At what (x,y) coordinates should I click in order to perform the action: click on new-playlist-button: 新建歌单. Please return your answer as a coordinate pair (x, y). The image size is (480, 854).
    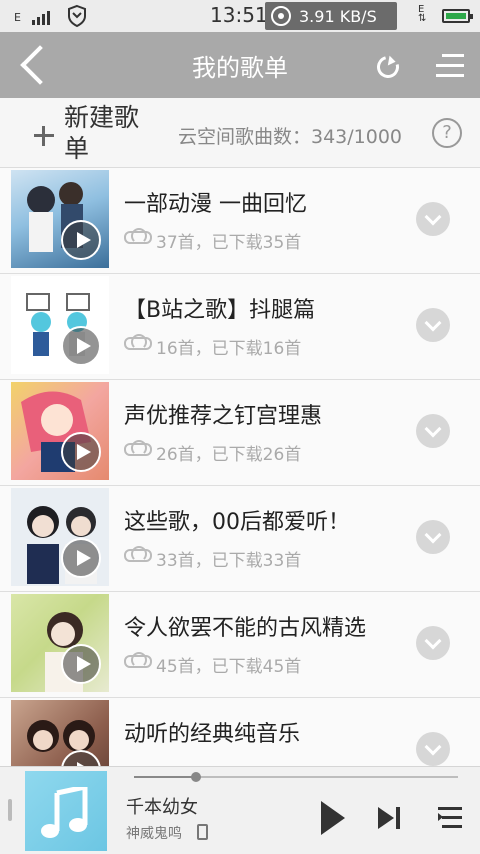
    Looking at the image, I should click on (95, 133).